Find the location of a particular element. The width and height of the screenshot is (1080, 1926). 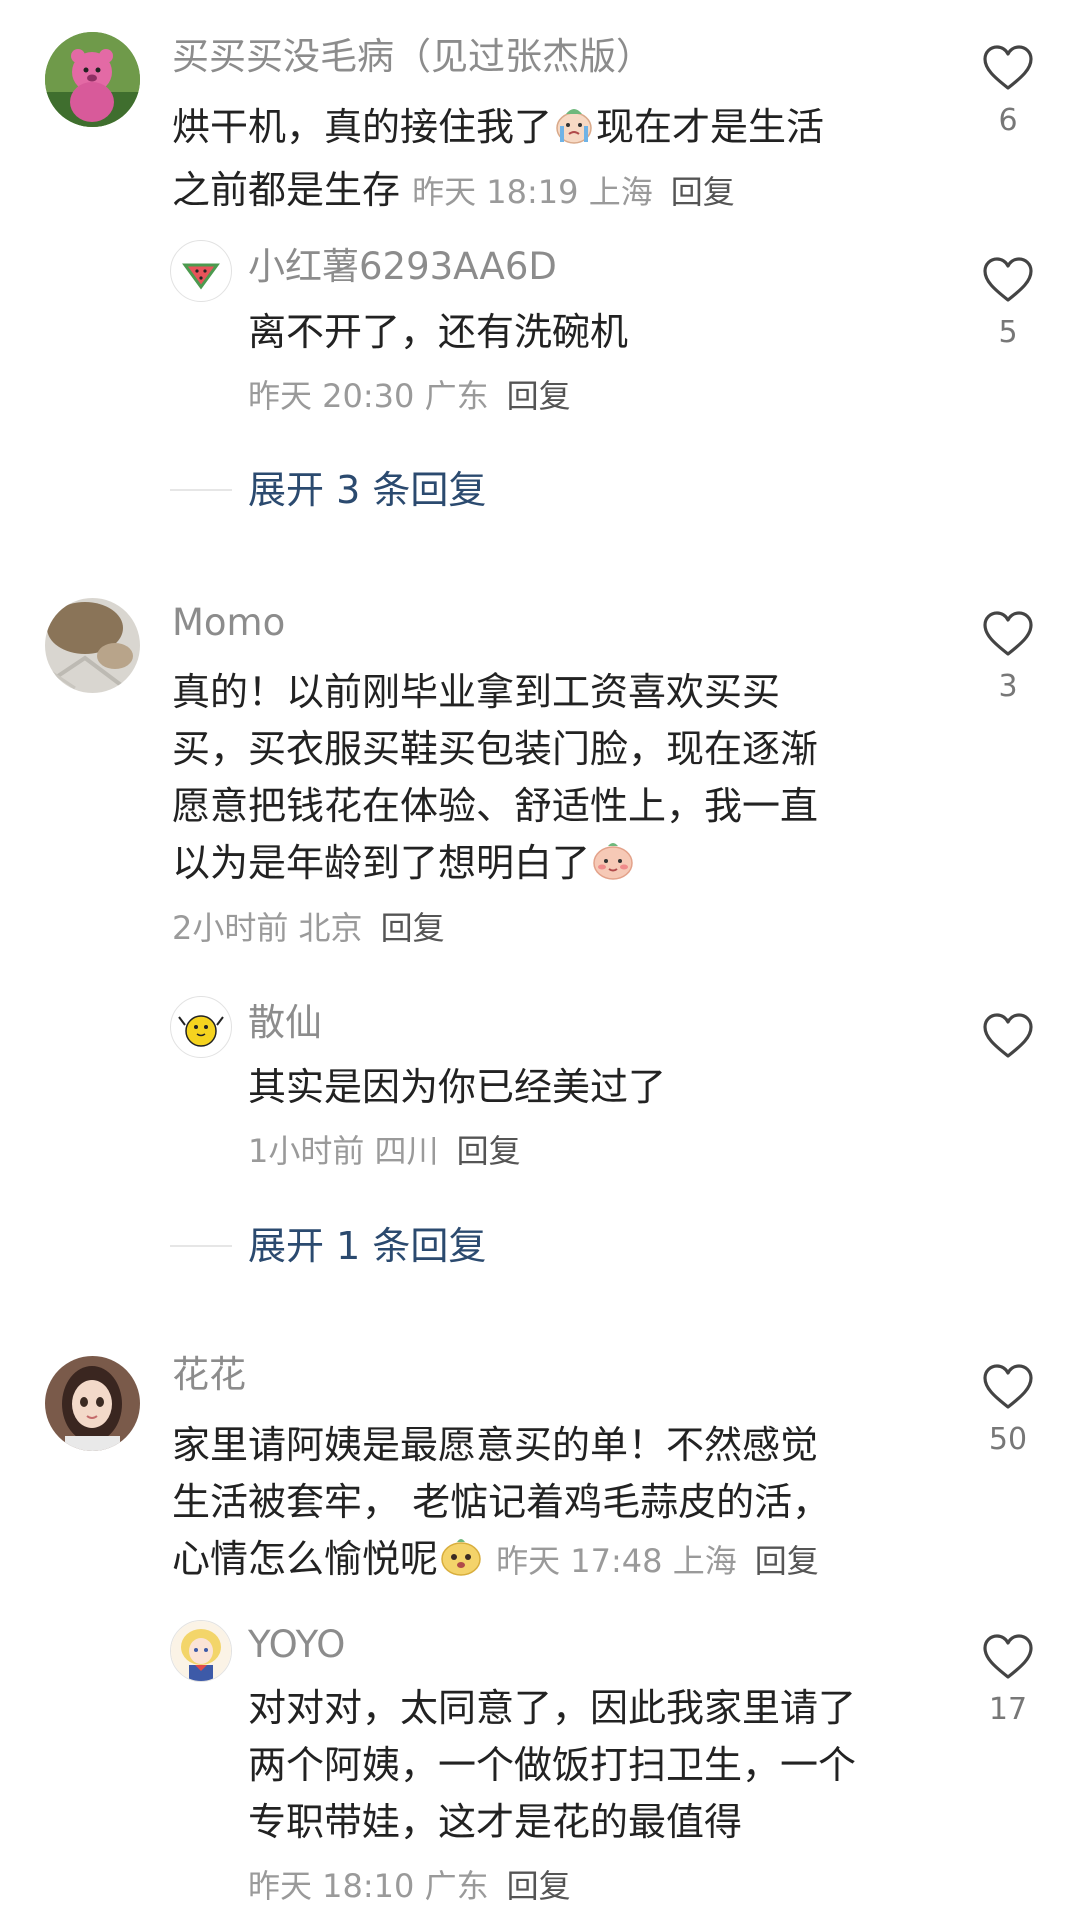

comment-text-line: 以为是年龄到了想明白了 is located at coordinates (381, 863).